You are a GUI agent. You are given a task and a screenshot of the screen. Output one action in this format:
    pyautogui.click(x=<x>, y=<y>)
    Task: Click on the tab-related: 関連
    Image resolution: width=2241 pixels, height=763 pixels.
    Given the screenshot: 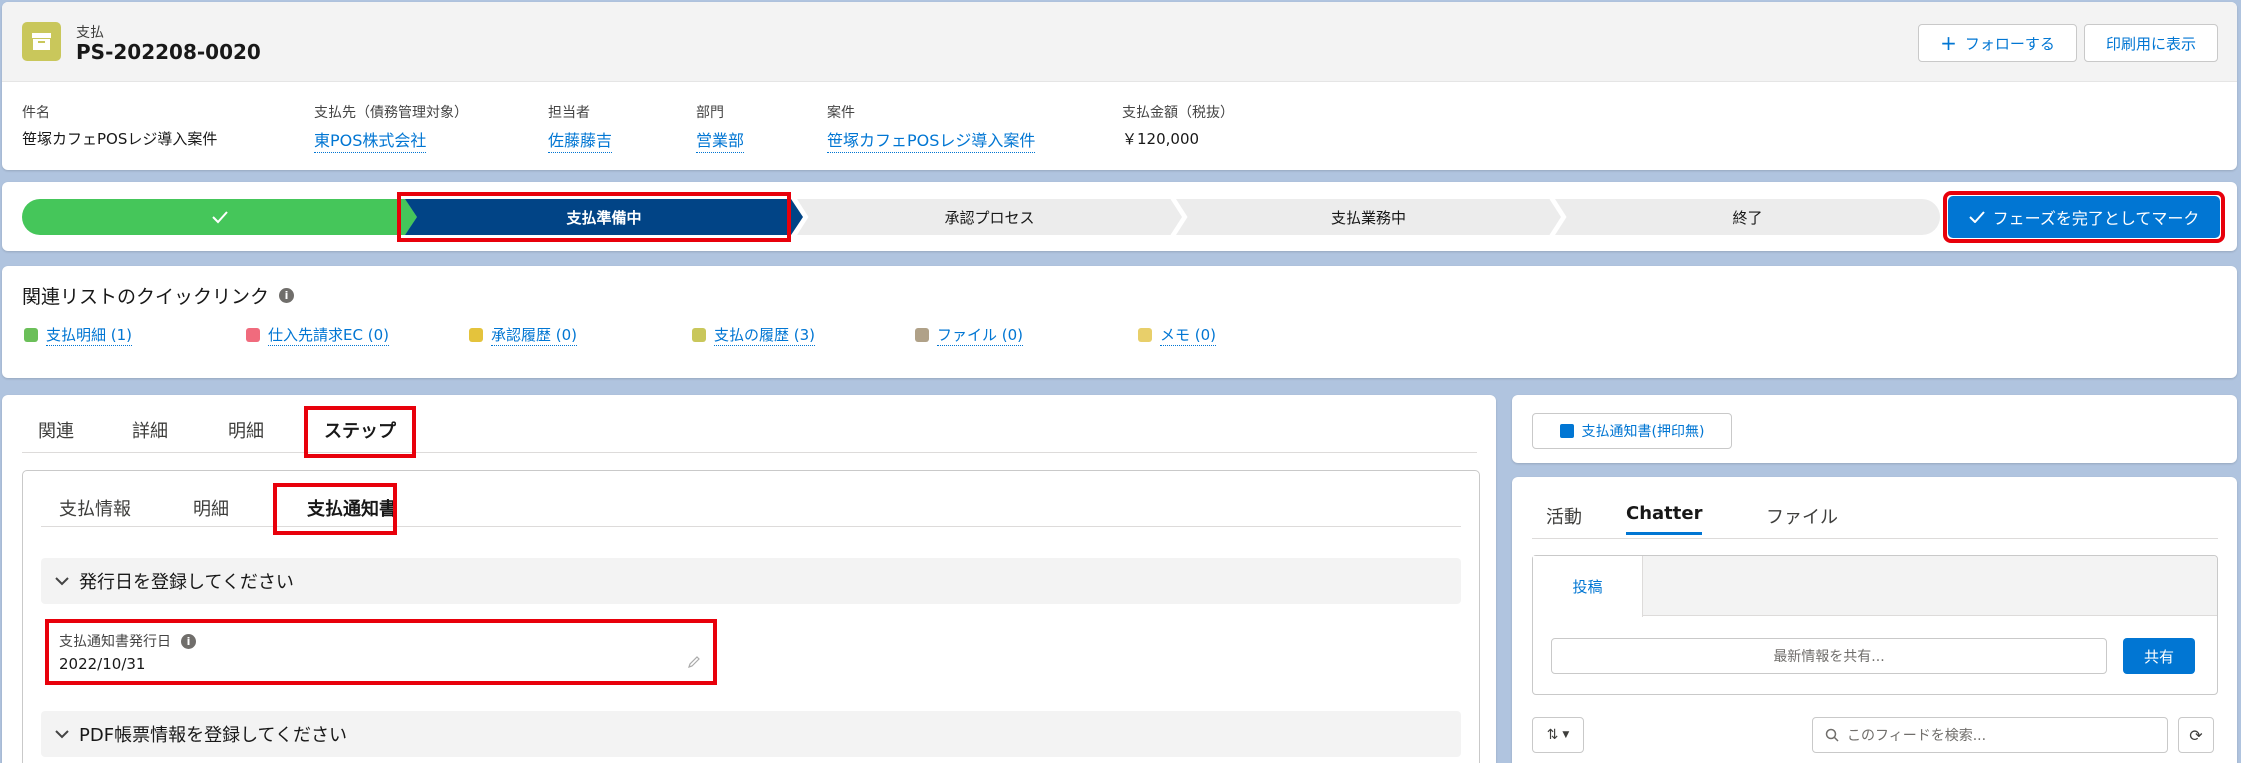 What is the action you would take?
    pyautogui.click(x=56, y=430)
    